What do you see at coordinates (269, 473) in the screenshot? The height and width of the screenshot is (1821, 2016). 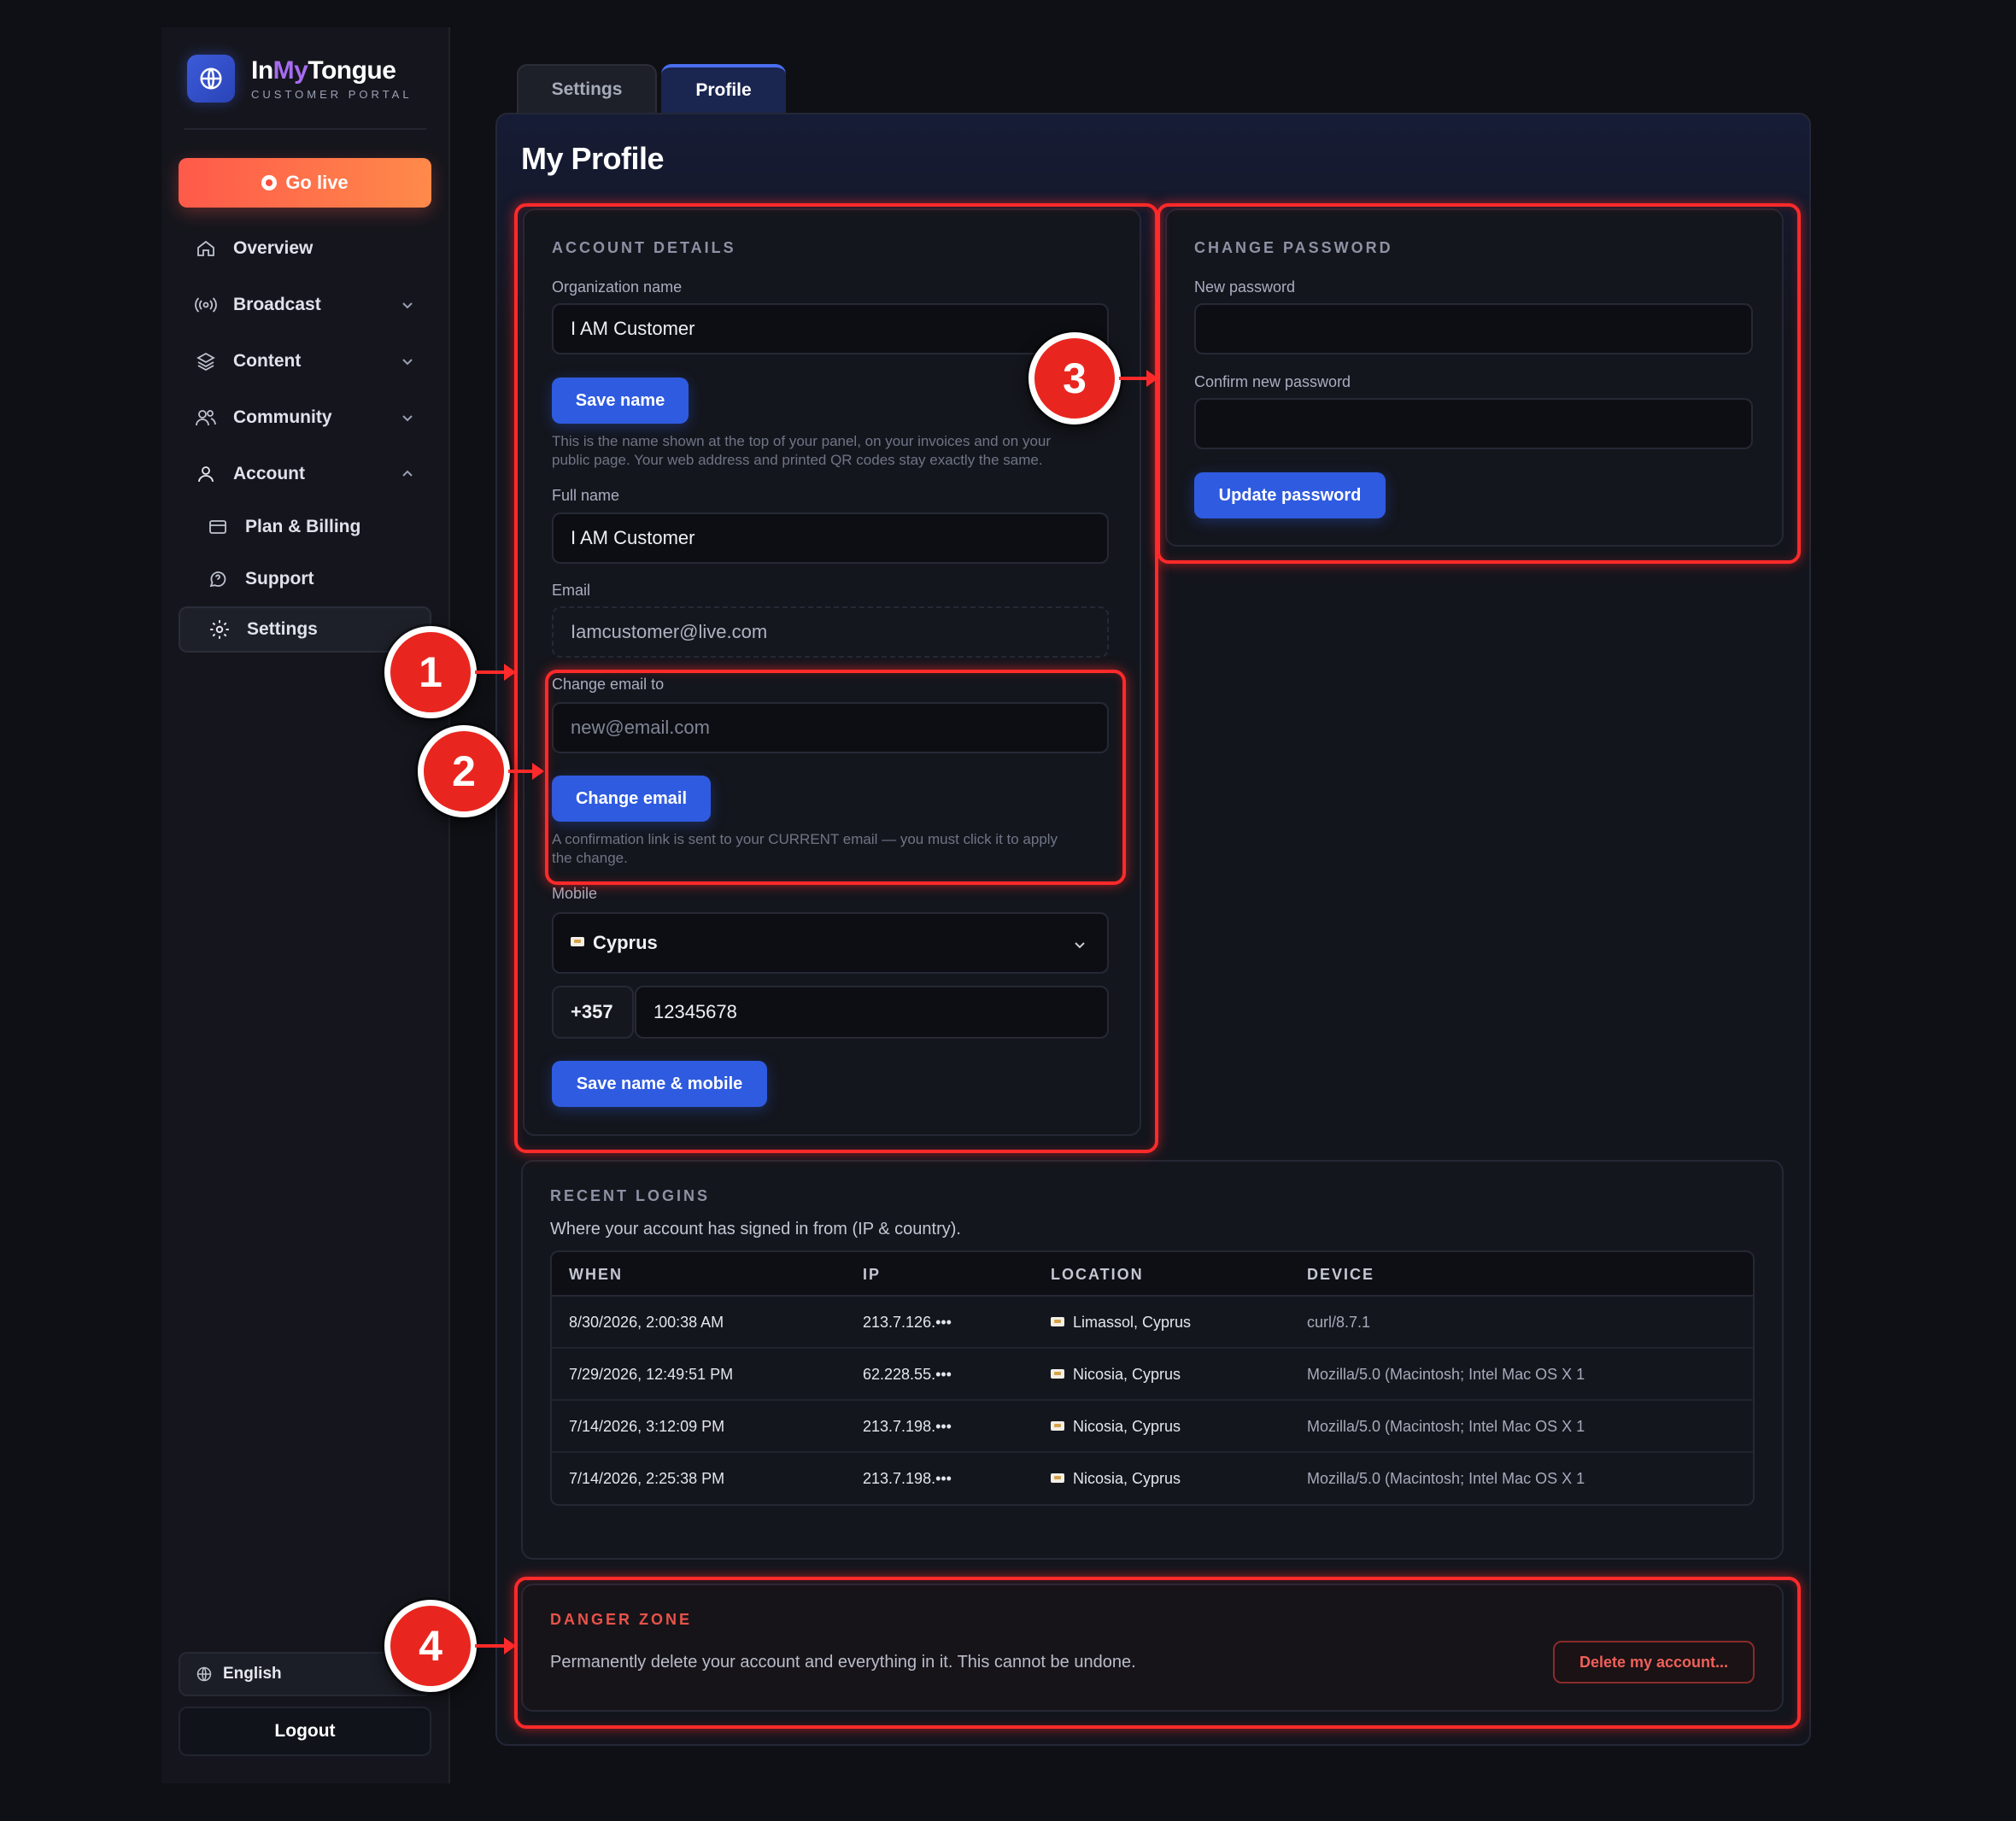 I see `sidebar-item-label: Account` at bounding box center [269, 473].